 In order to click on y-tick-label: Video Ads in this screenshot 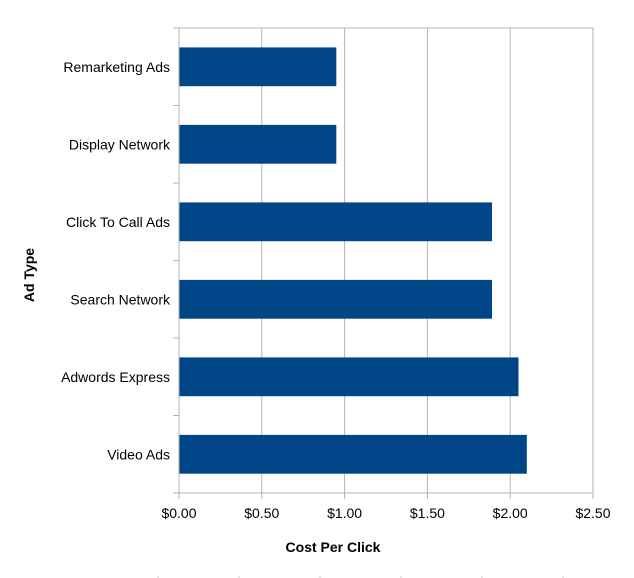, I will do `click(138, 454)`.